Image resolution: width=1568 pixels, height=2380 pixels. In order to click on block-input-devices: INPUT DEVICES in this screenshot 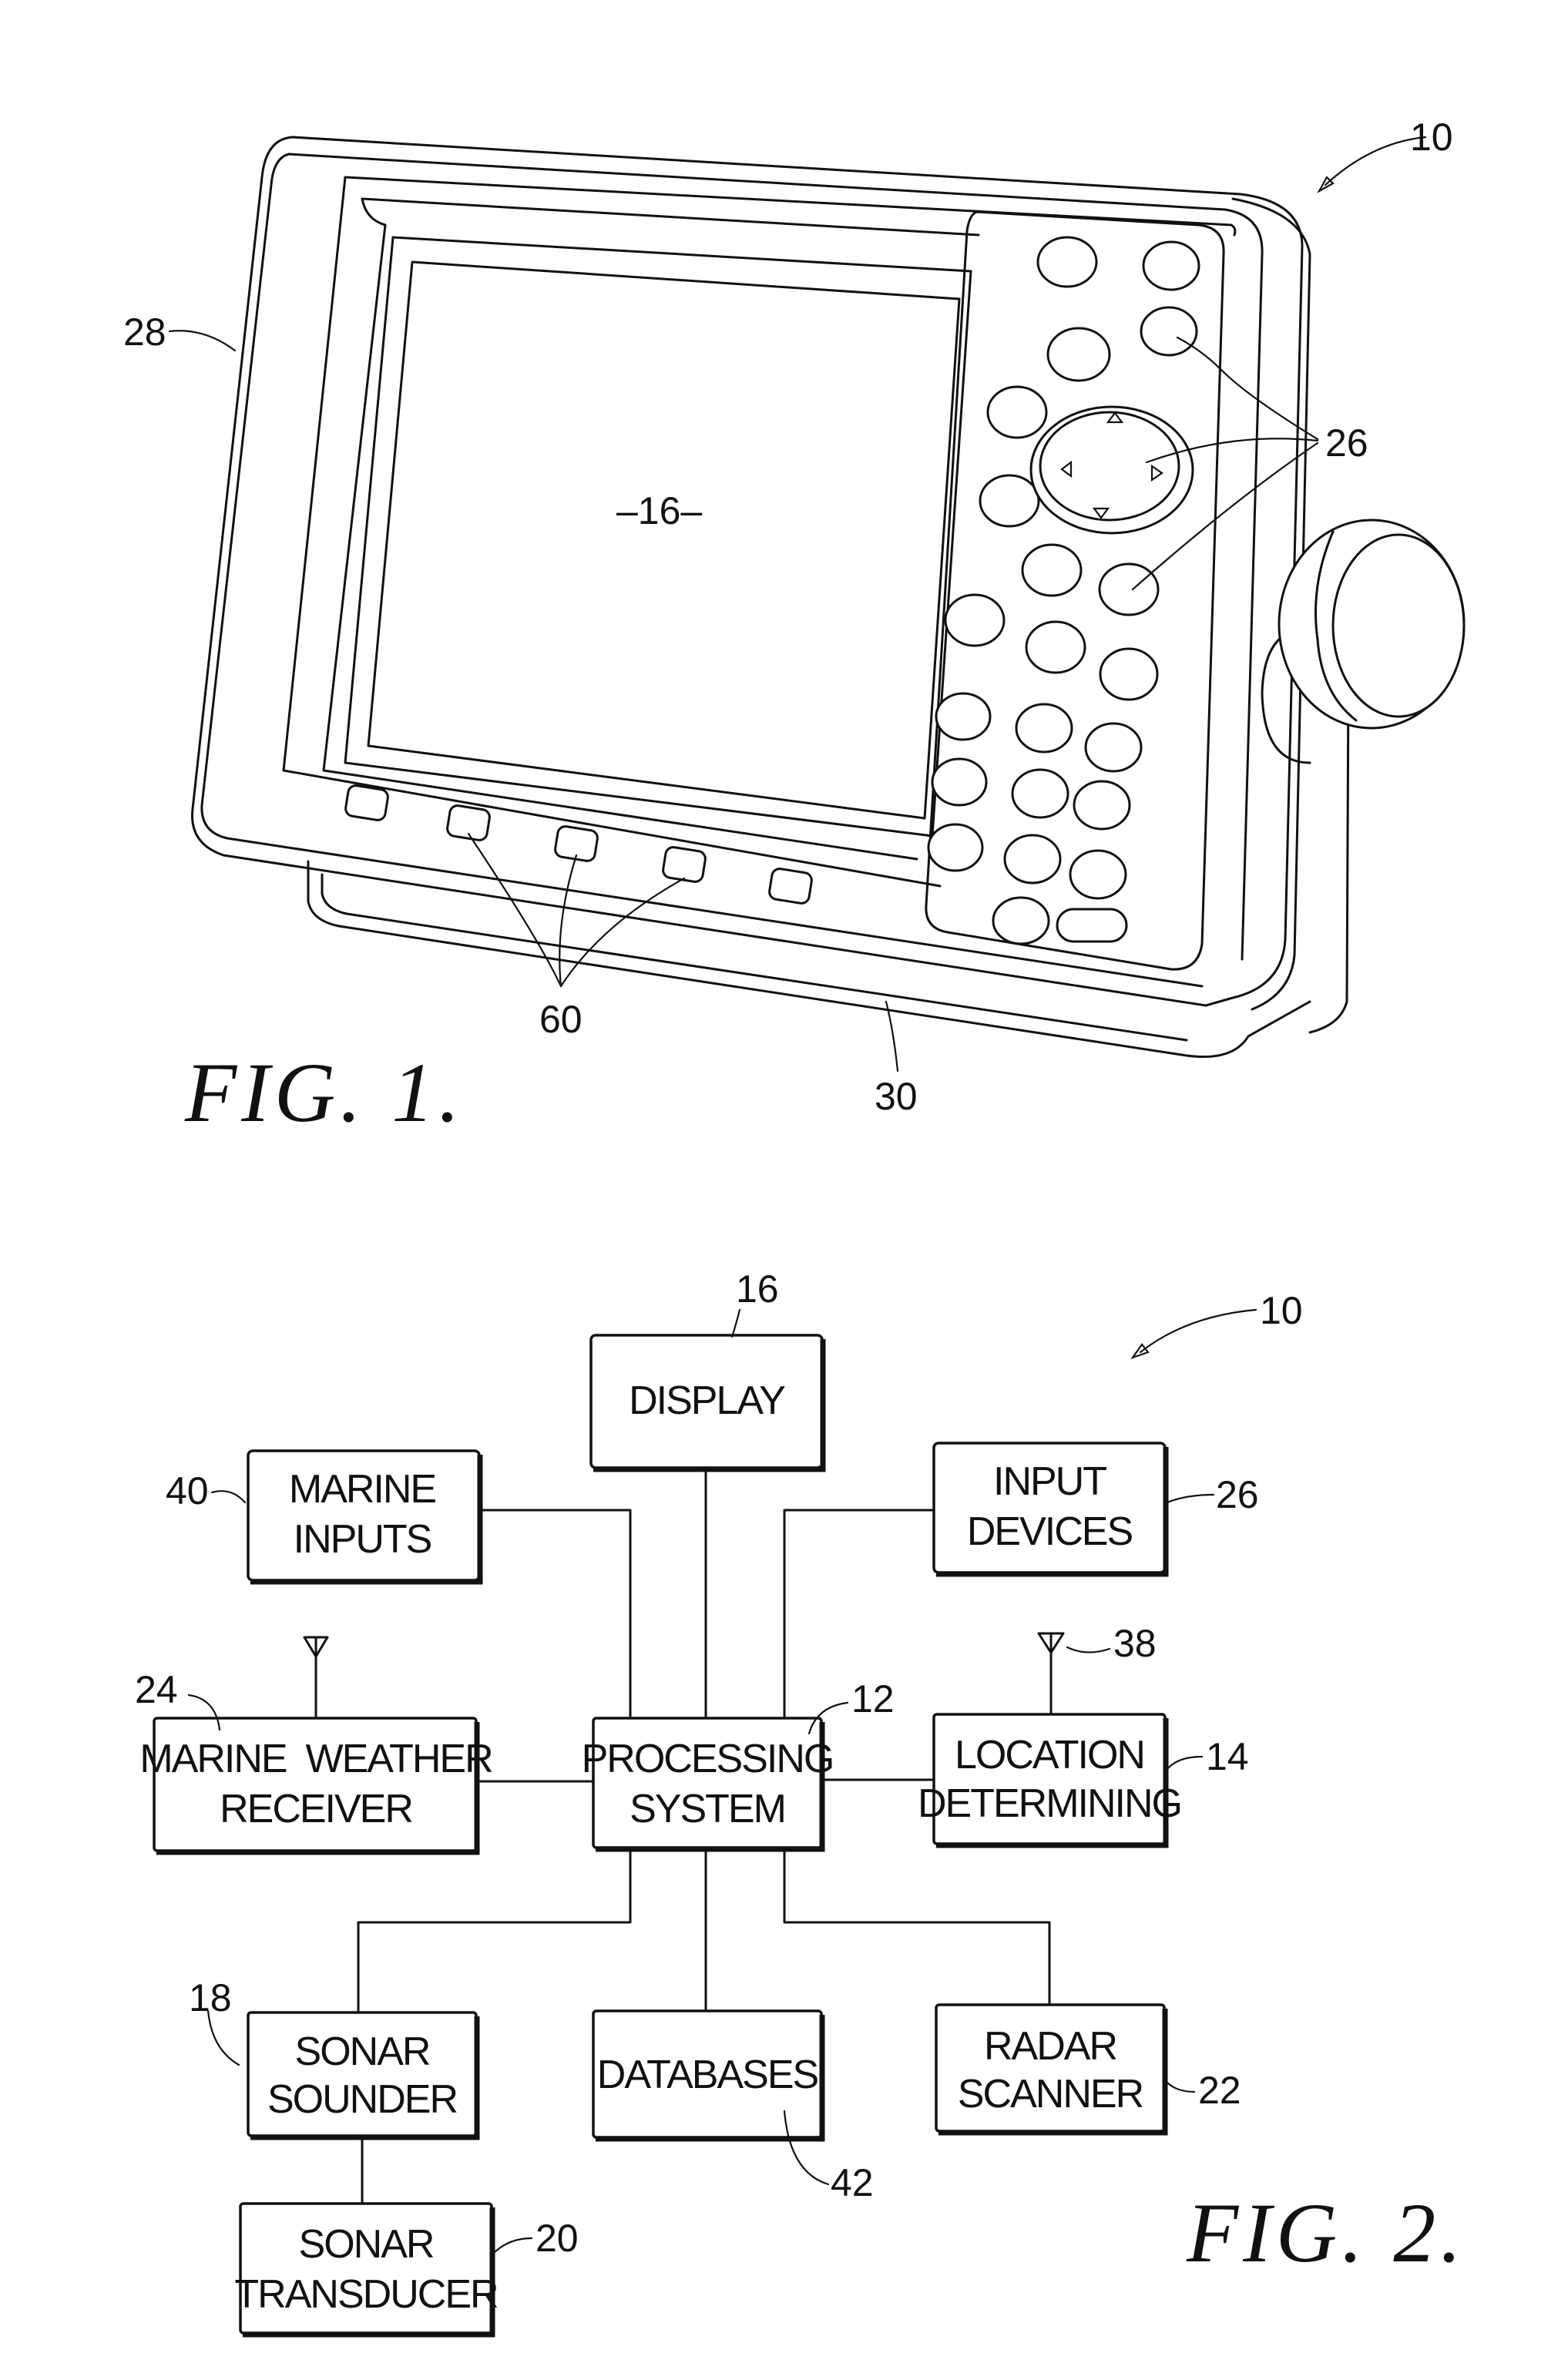, I will do `click(1050, 1510)`.